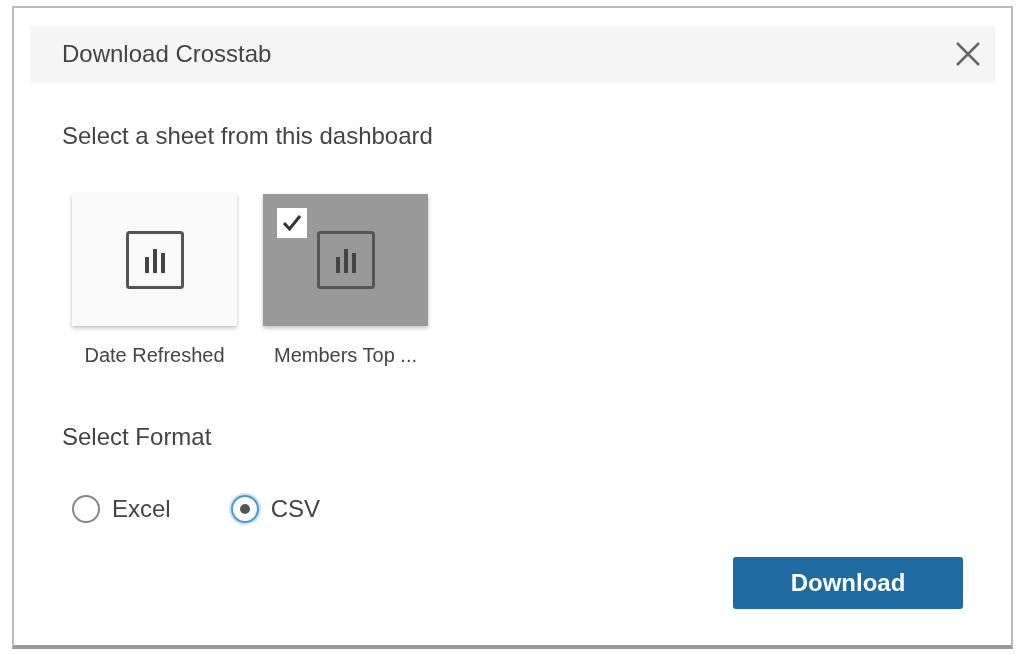  Describe the element at coordinates (121, 509) in the screenshot. I see `radio-option: Excel` at that location.